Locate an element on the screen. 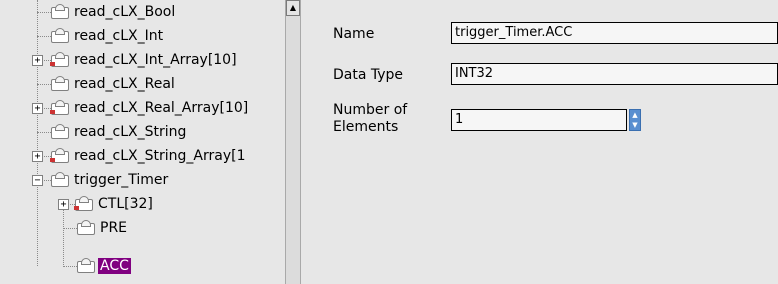  tree-item-label: CTL[32] is located at coordinates (125, 204).